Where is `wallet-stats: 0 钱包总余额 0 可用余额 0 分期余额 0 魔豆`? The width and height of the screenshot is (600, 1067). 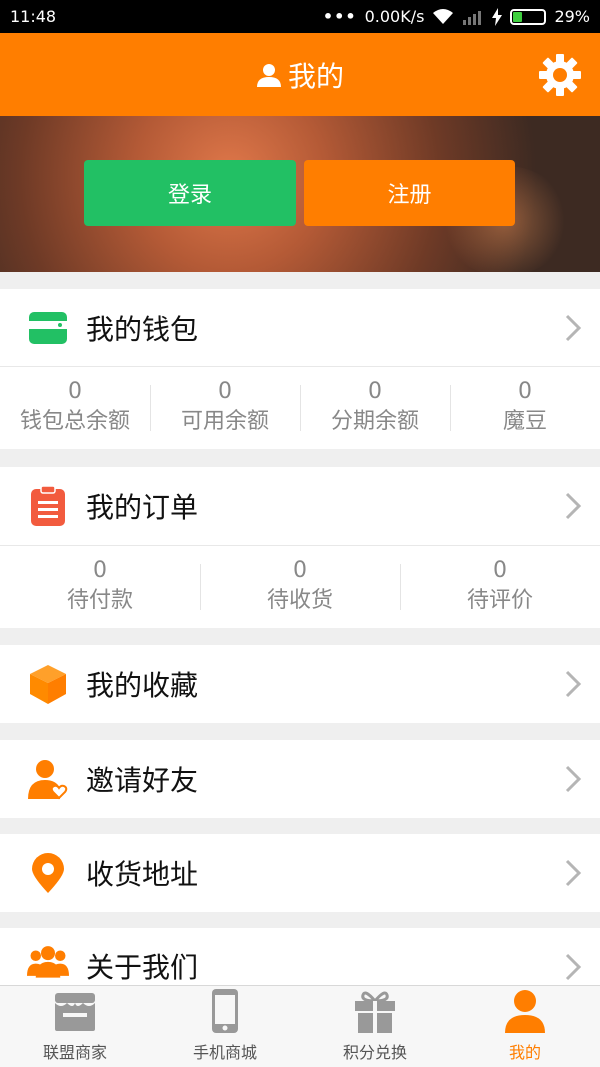 wallet-stats: 0 钱包总余额 0 可用余额 0 分期余额 0 魔豆 is located at coordinates (300, 408).